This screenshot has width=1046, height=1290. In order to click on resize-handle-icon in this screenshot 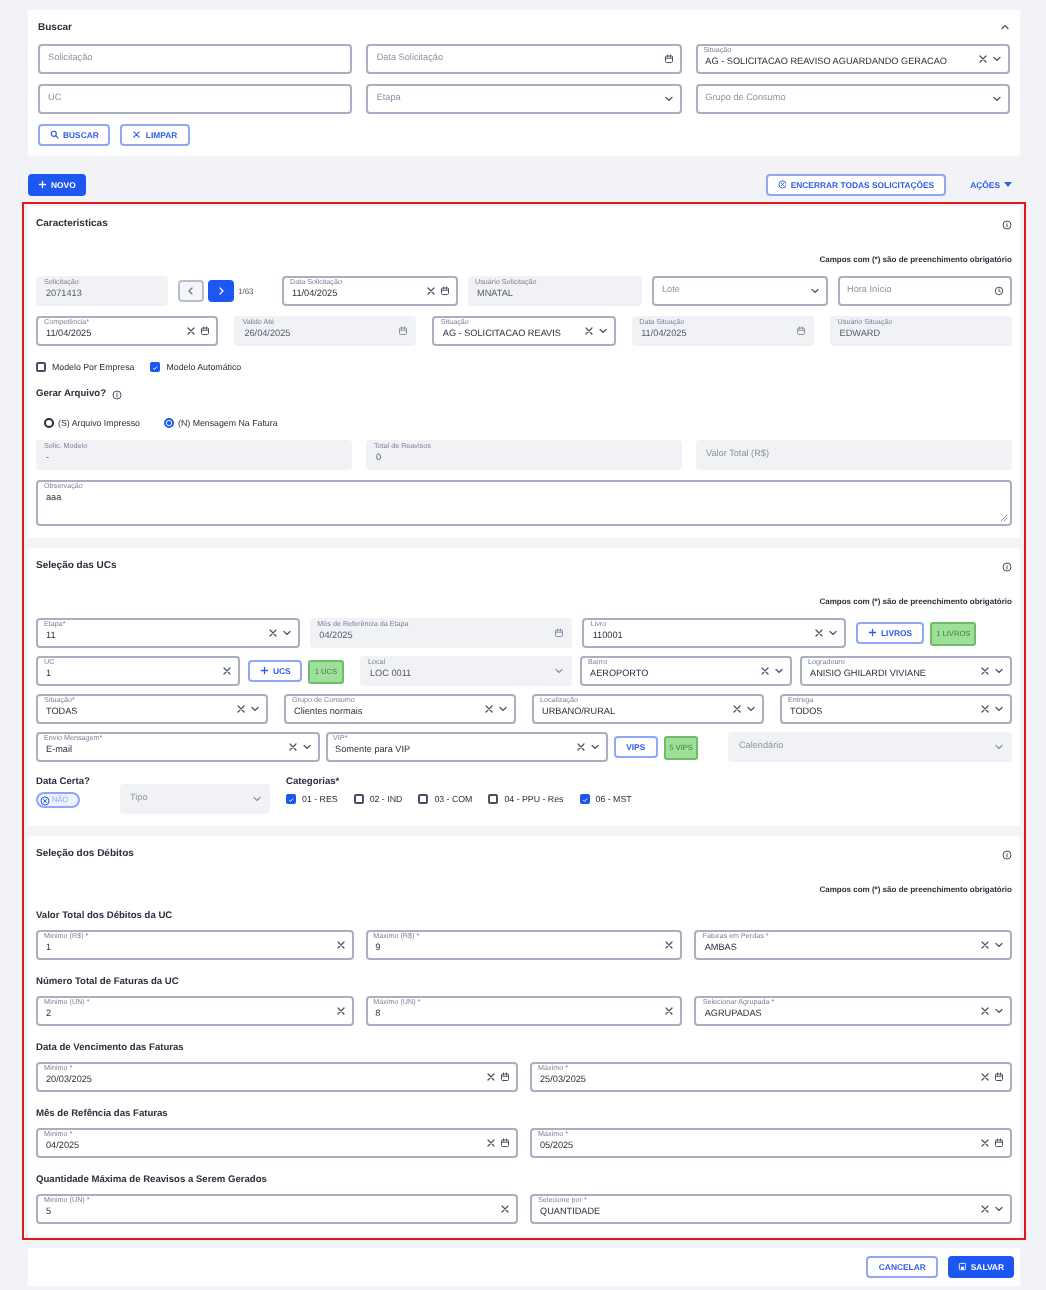, I will do `click(1004, 518)`.